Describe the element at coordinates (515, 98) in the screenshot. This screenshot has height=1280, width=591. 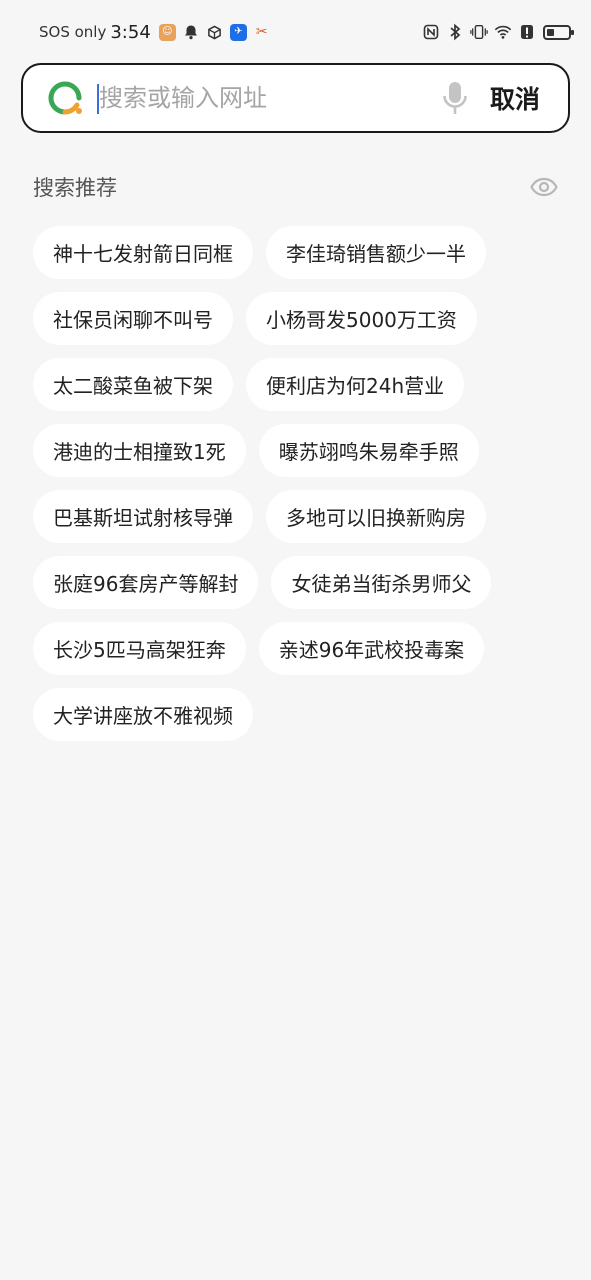
I see `cancel-button: 取消` at that location.